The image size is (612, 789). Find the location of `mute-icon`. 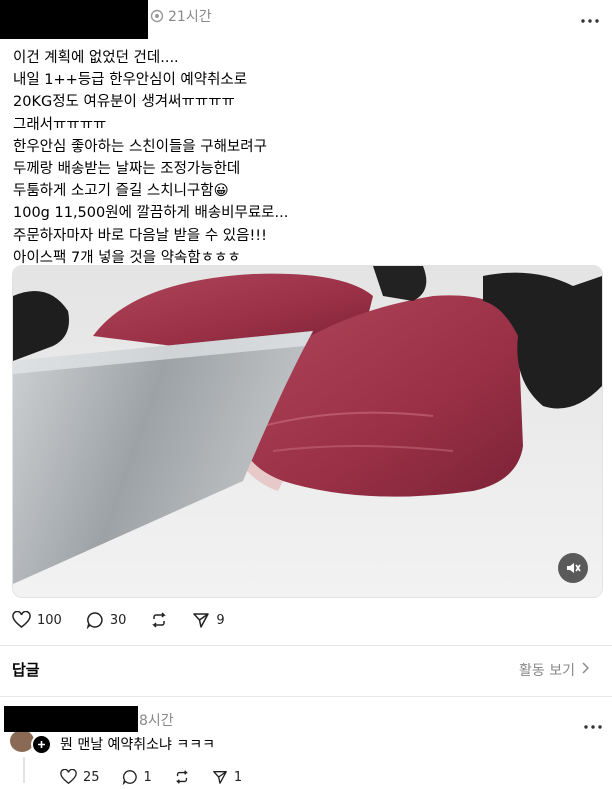

mute-icon is located at coordinates (573, 568).